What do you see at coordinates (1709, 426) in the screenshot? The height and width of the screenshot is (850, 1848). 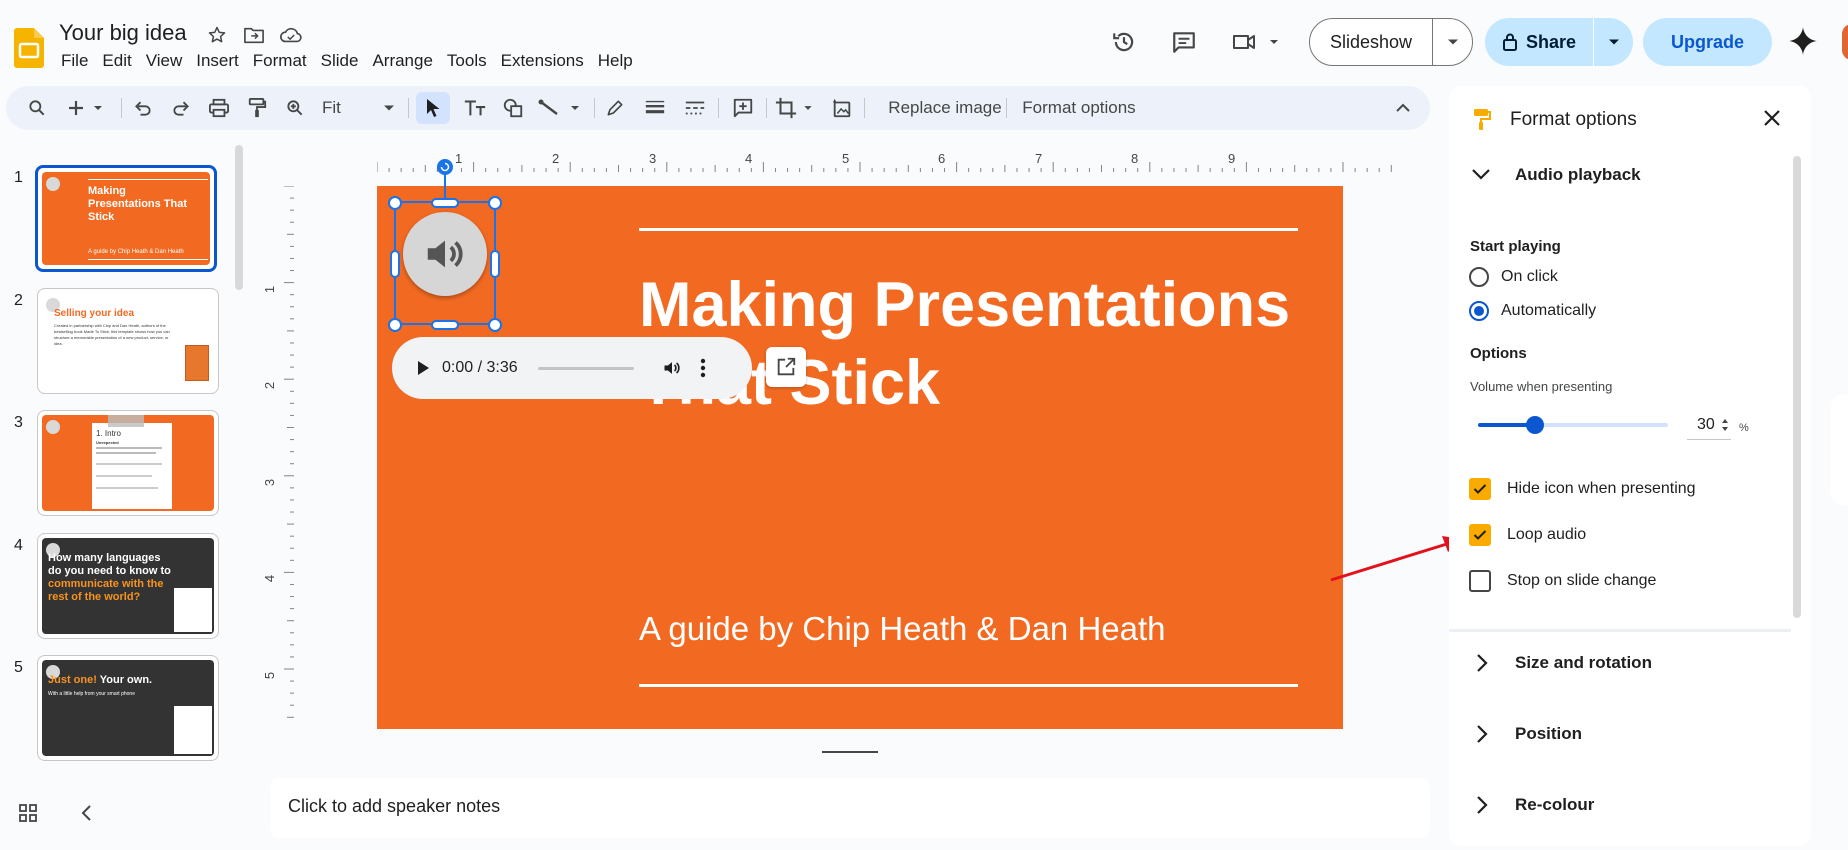 I see `volume-input: 30` at bounding box center [1709, 426].